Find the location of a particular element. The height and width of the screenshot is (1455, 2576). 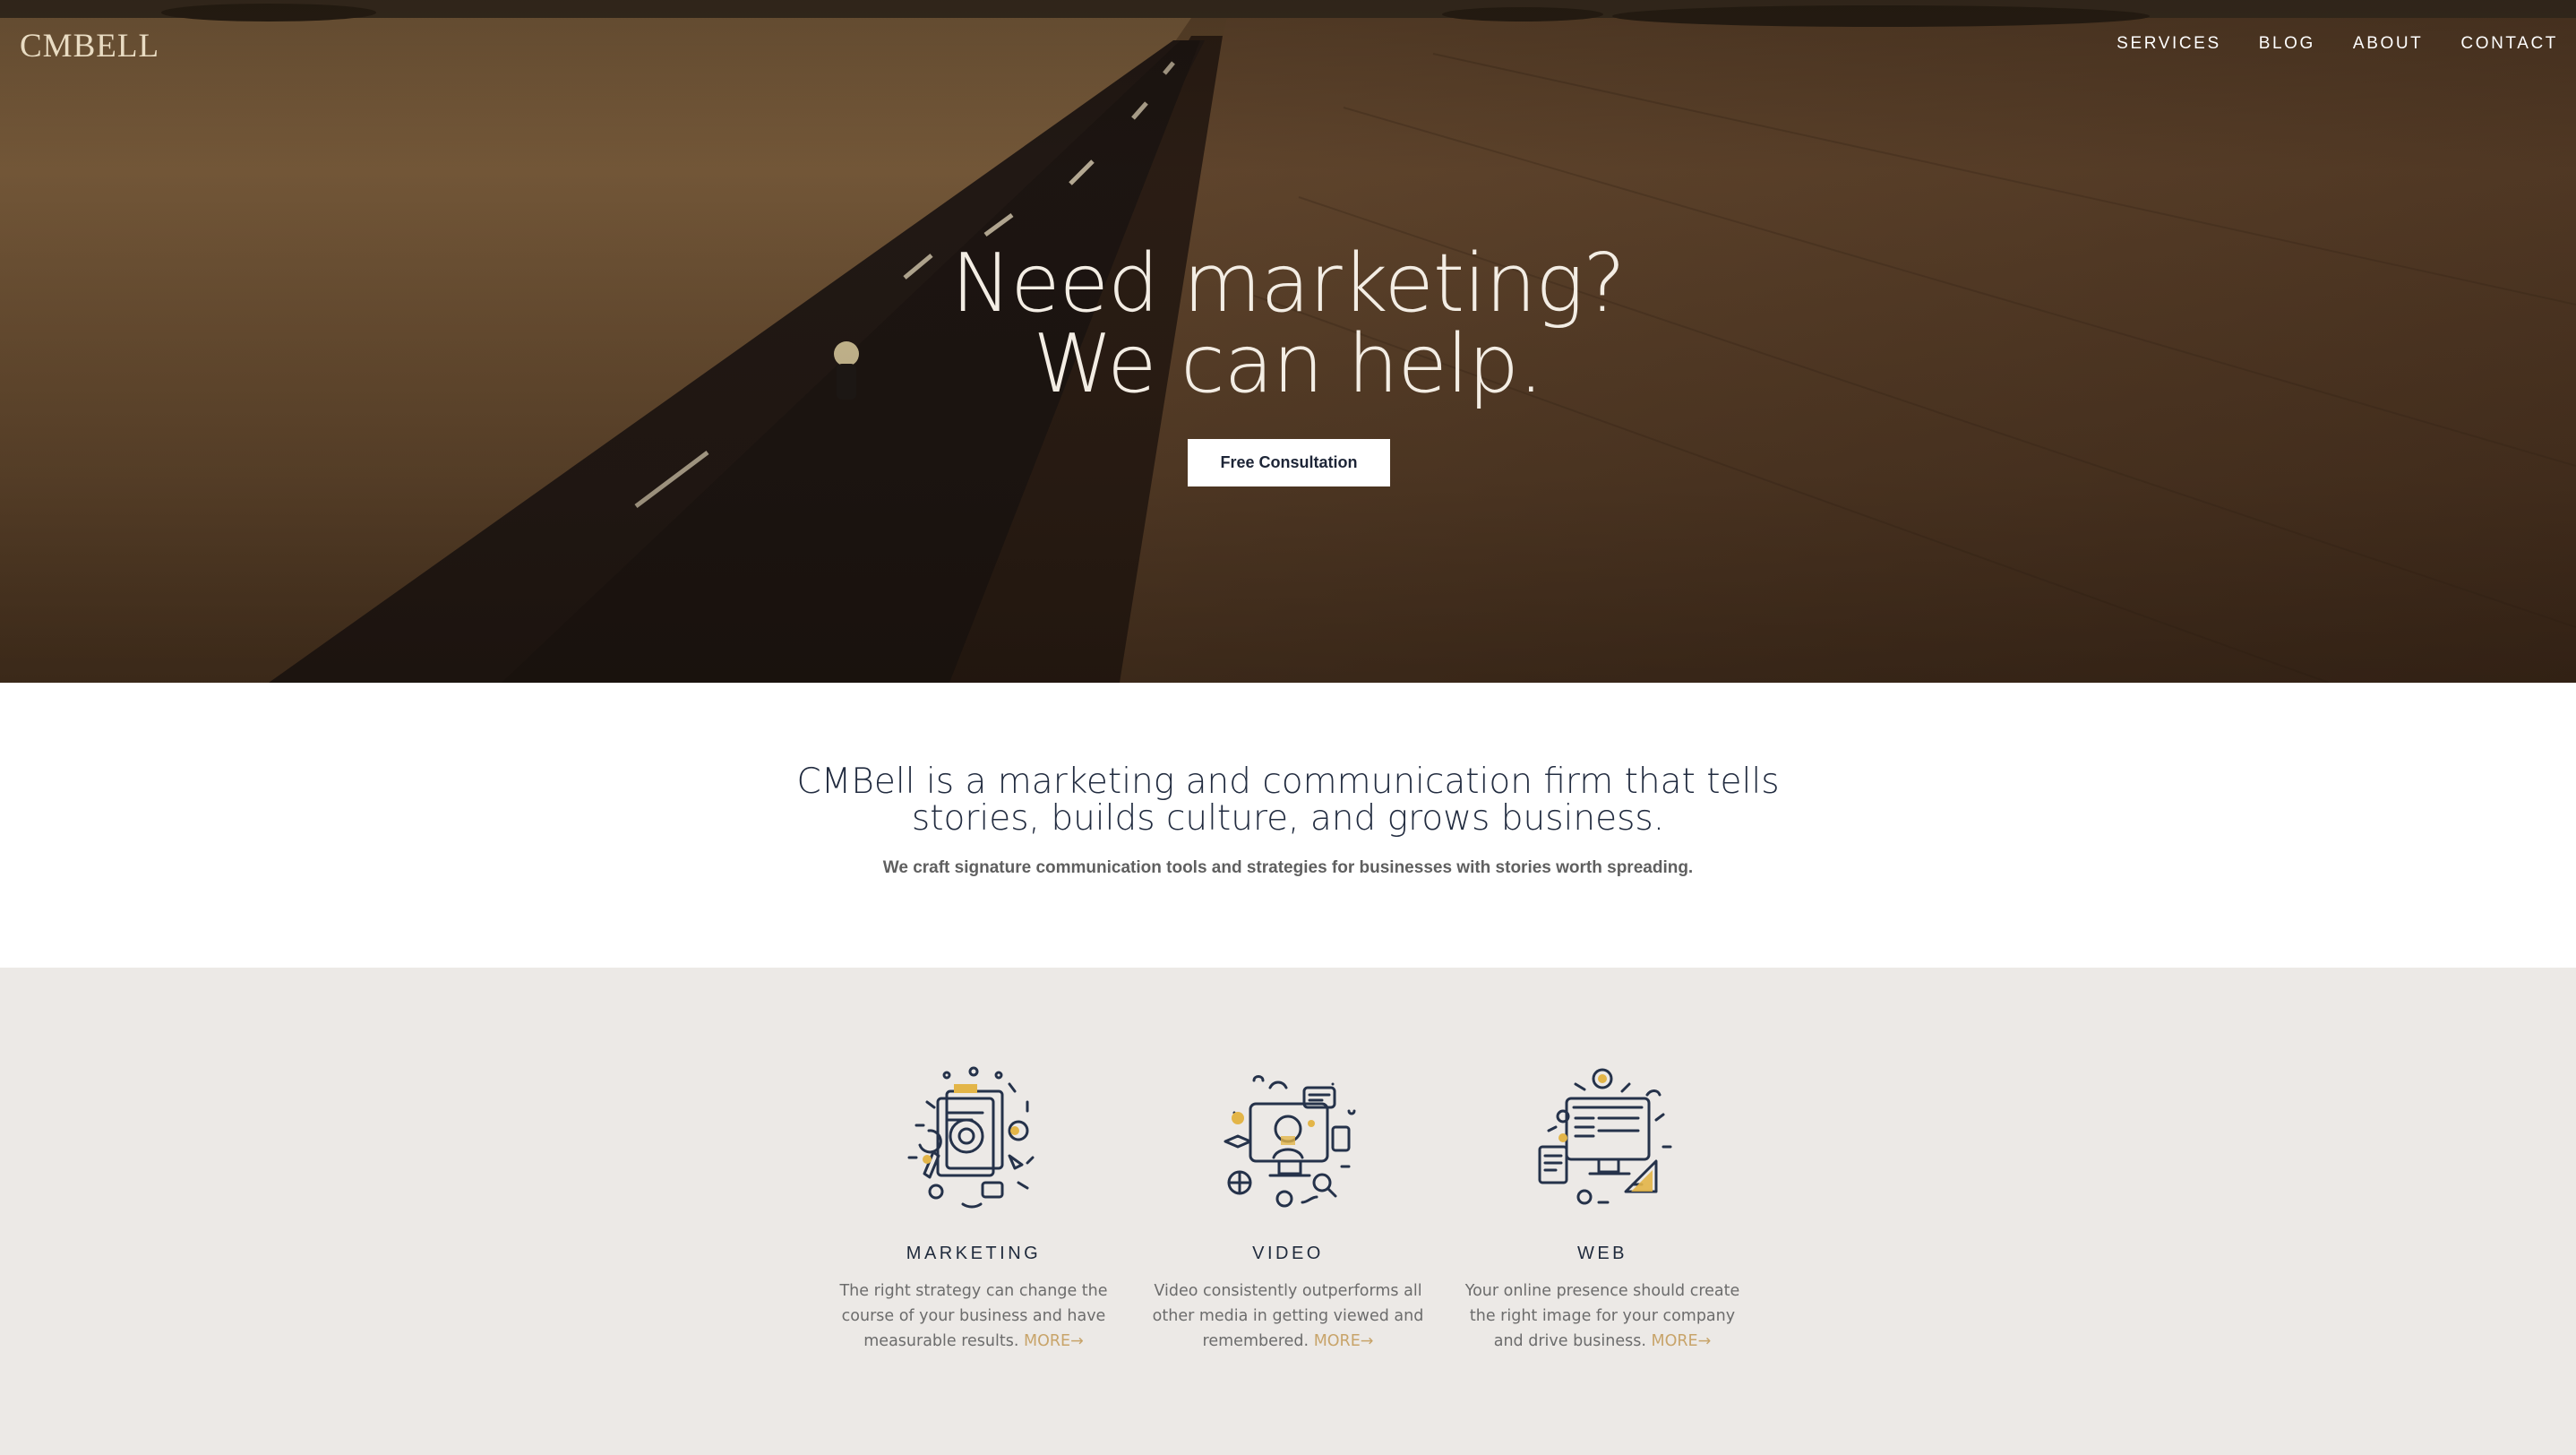

marketing-illustration-icon is located at coordinates (971, 1137).